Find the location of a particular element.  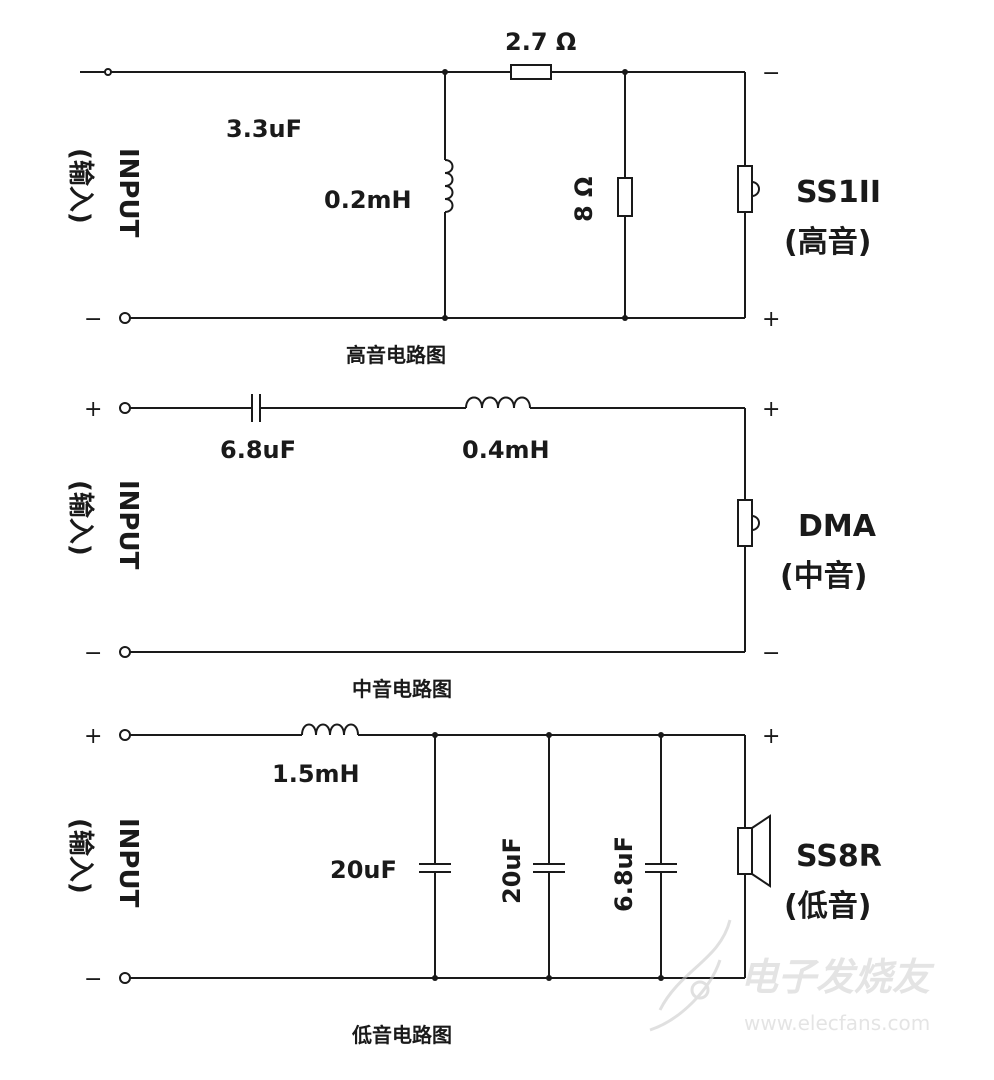

midrange-speaker-name: DMA is located at coordinates (837, 526).